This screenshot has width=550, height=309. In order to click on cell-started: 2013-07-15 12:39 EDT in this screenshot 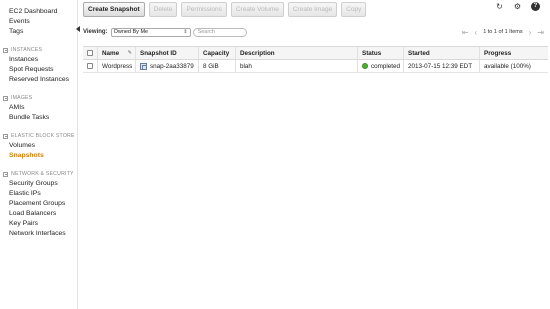, I will do `click(442, 66)`.